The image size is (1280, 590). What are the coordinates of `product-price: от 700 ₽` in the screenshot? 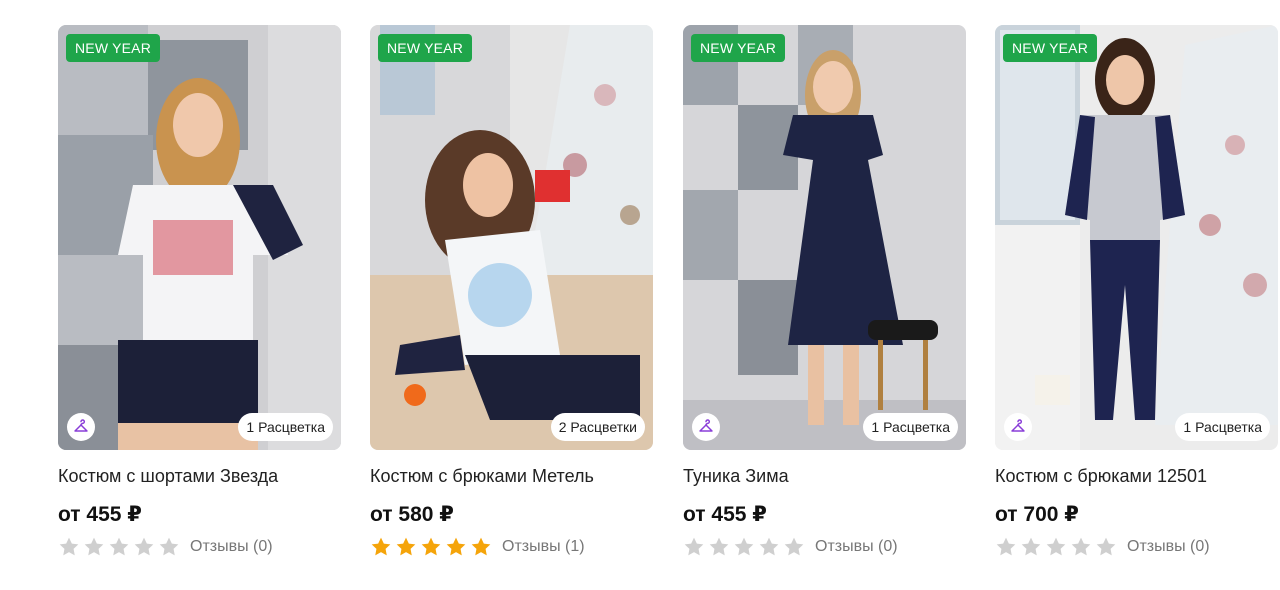 It's located at (1037, 514).